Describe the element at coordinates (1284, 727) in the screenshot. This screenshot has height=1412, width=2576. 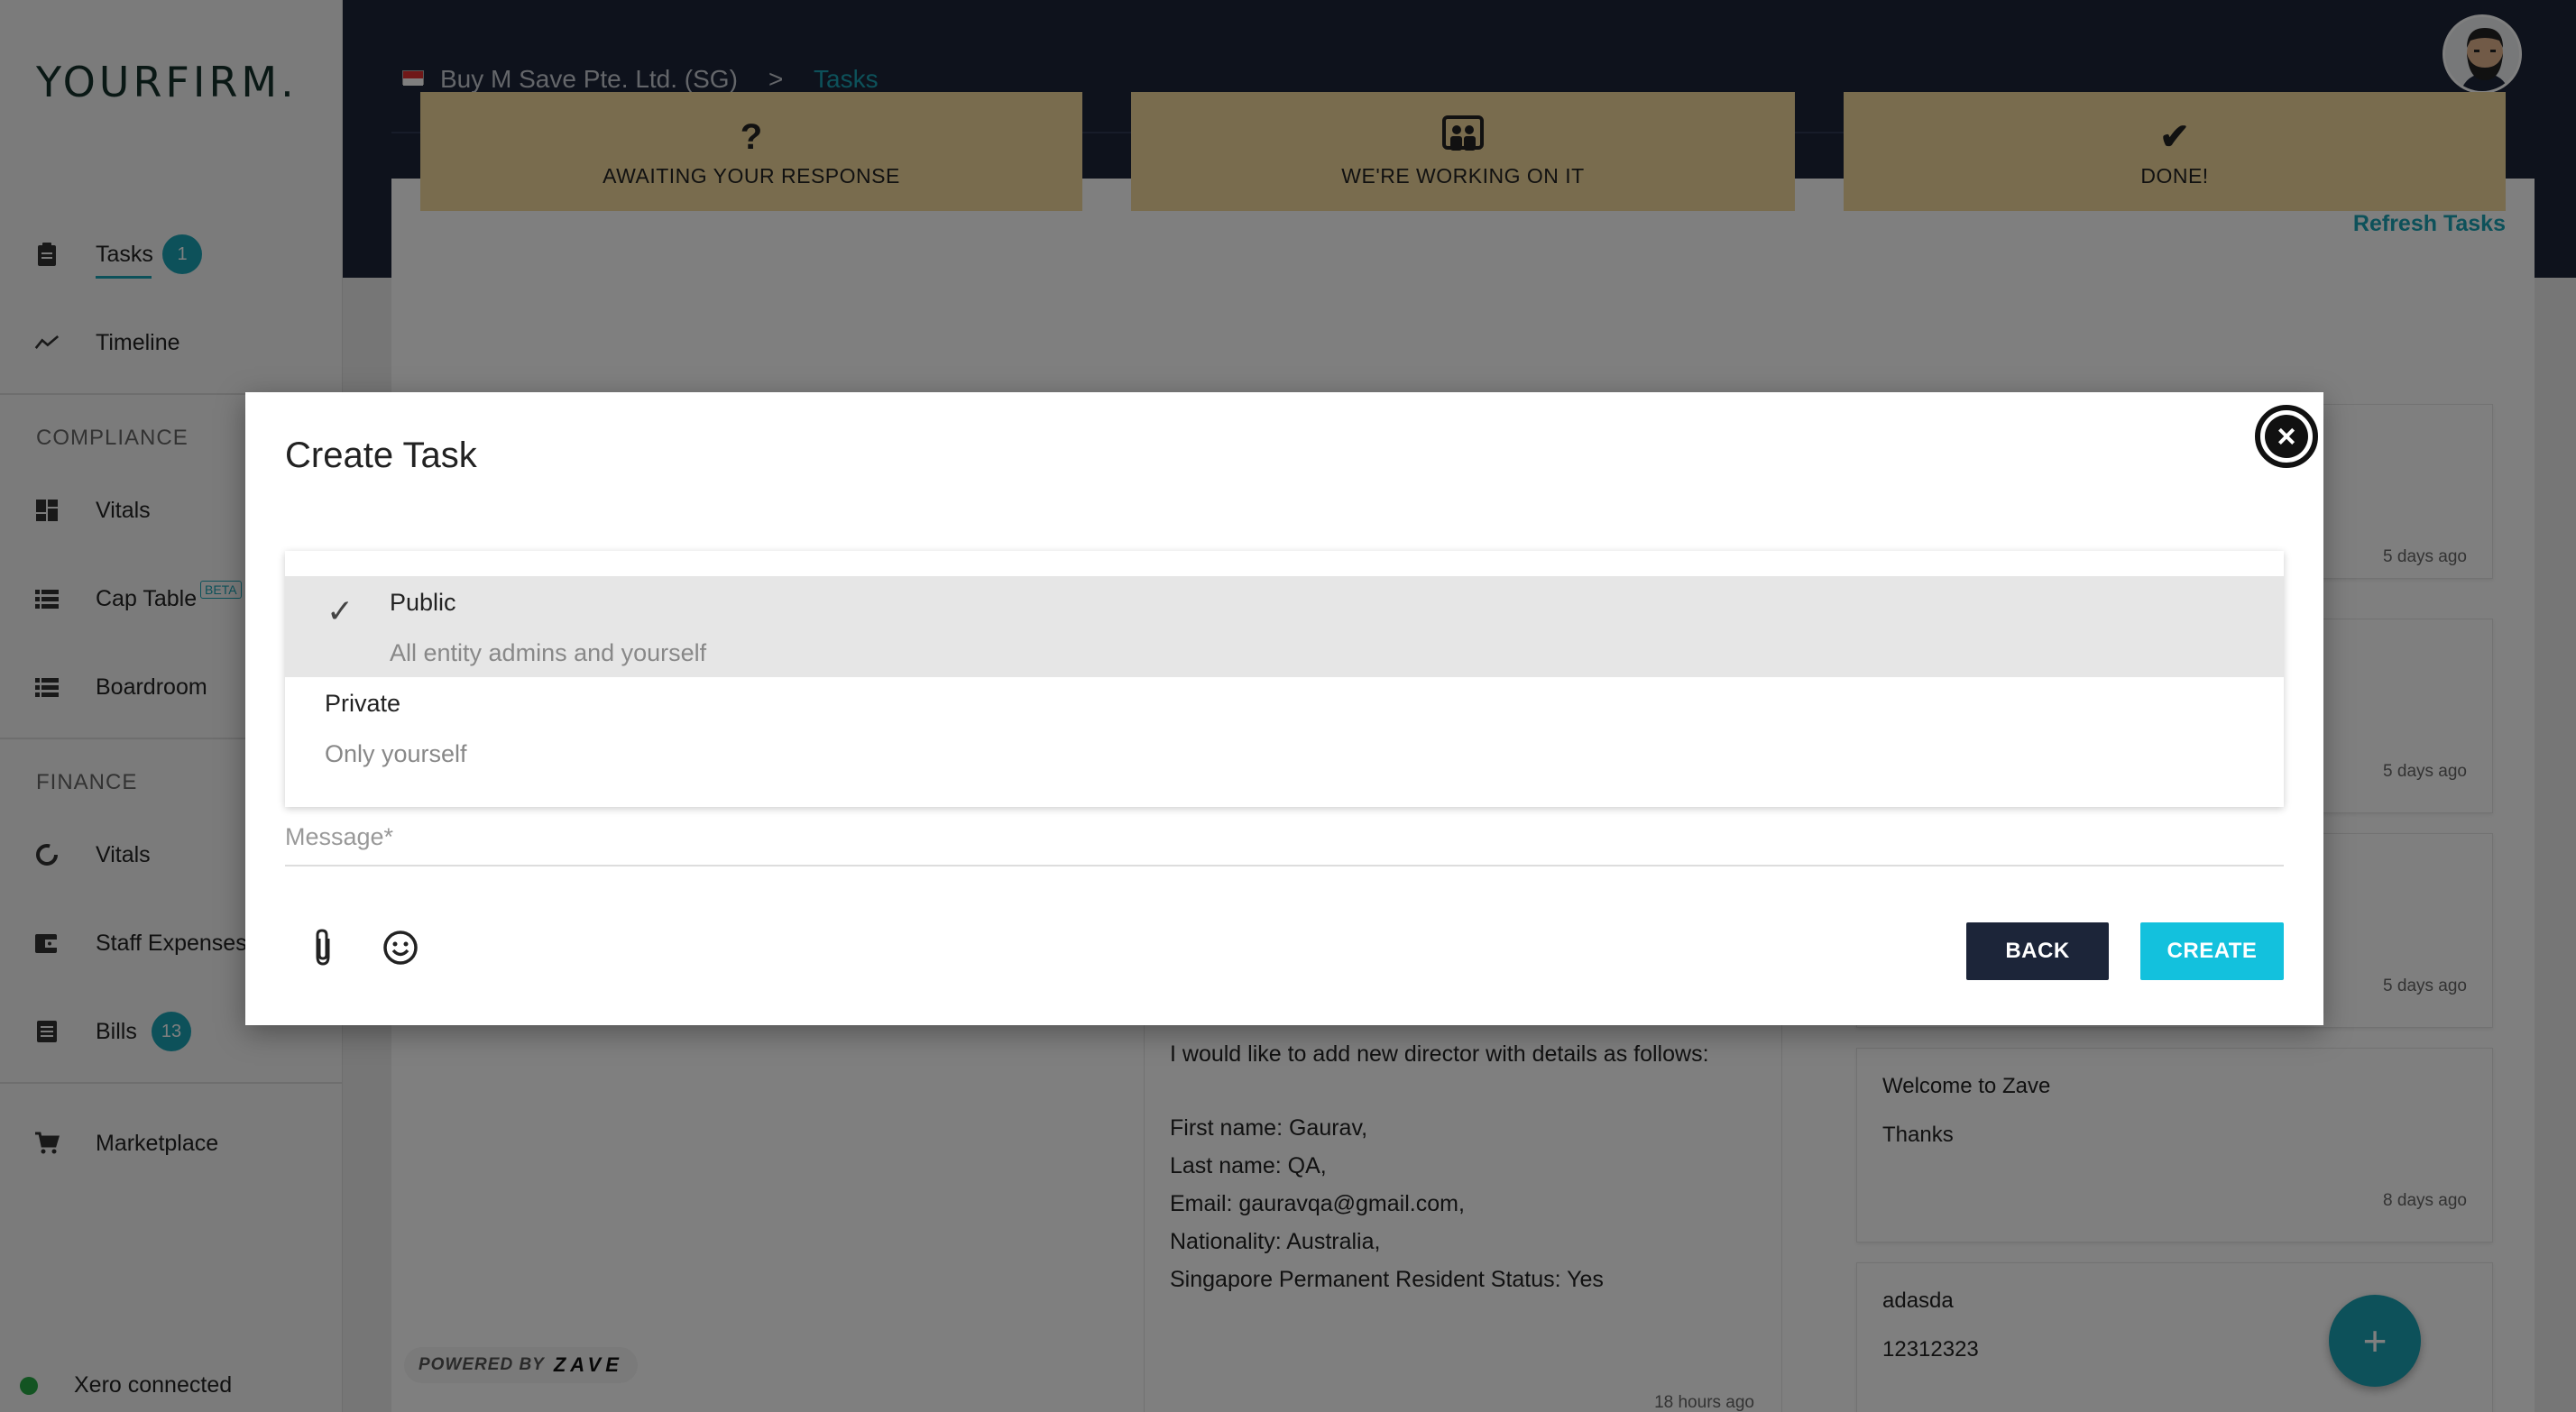
I see `visibility-option-private: Private Only yourself` at that location.